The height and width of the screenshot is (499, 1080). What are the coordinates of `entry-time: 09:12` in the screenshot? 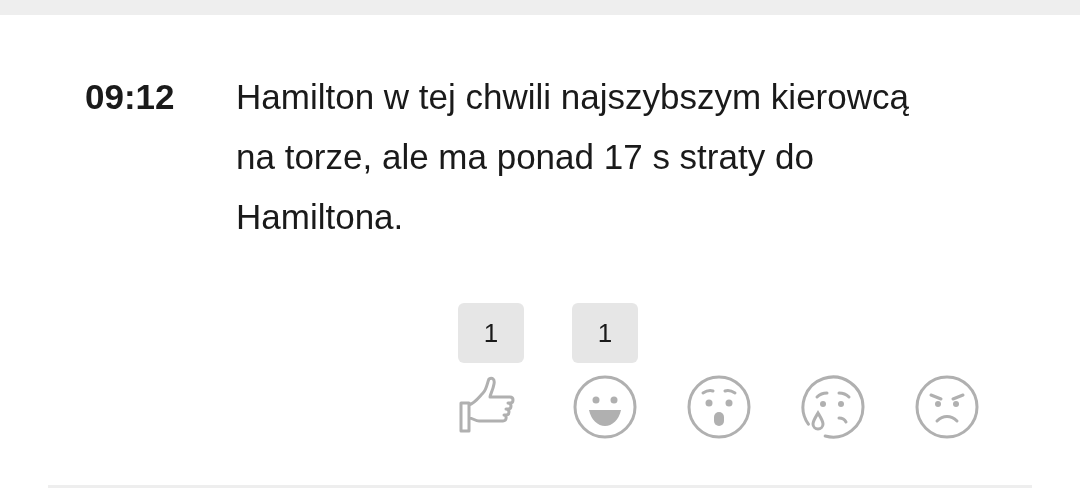 It's located at (130, 97).